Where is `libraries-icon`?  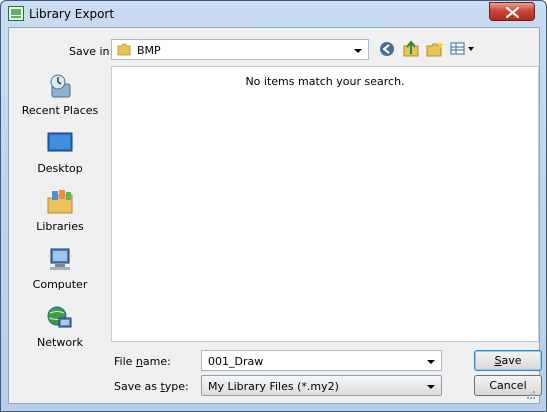
libraries-icon is located at coordinates (60, 202).